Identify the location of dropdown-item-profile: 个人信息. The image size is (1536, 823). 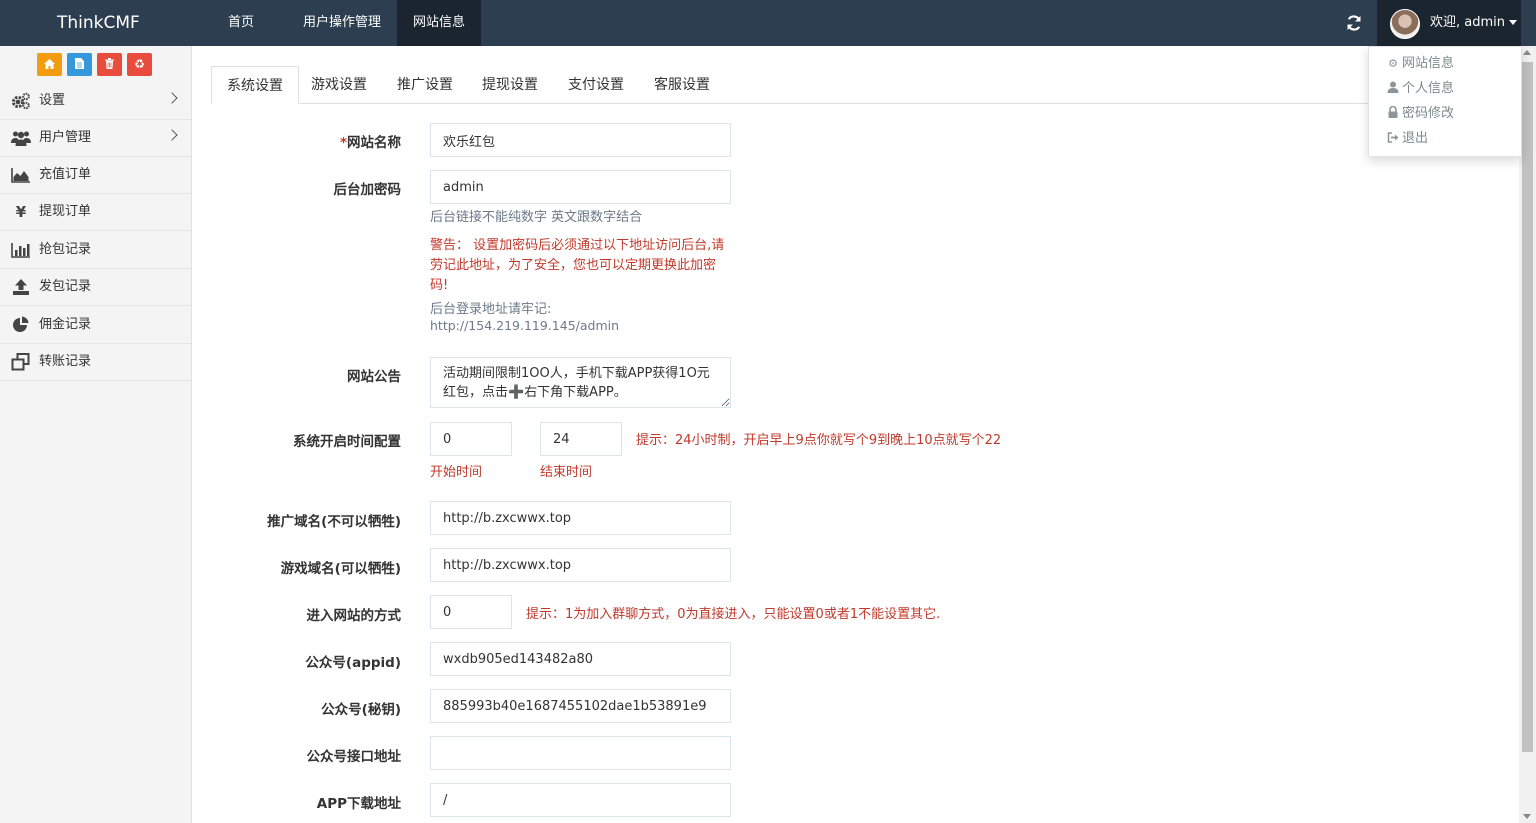
(1420, 89).